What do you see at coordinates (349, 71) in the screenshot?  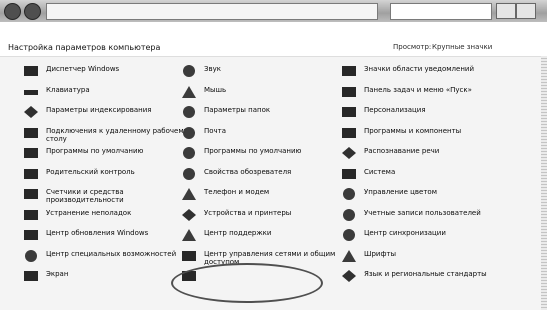 I see `notify-icon` at bounding box center [349, 71].